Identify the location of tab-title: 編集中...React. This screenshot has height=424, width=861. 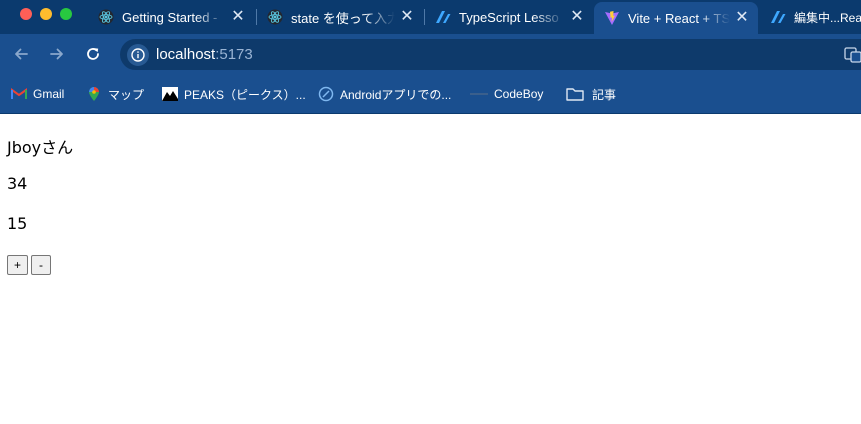
(827, 17).